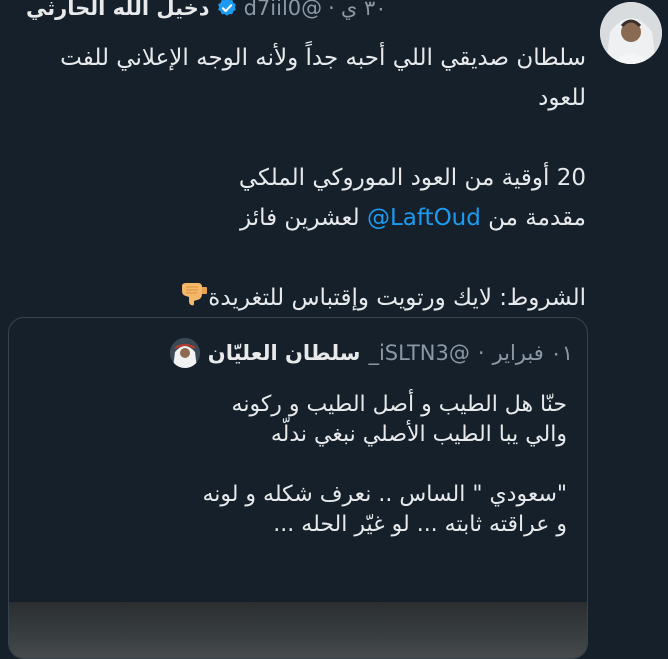 Image resolution: width=668 pixels, height=659 pixels. I want to click on quoted-line-empty, so click(297, 465).